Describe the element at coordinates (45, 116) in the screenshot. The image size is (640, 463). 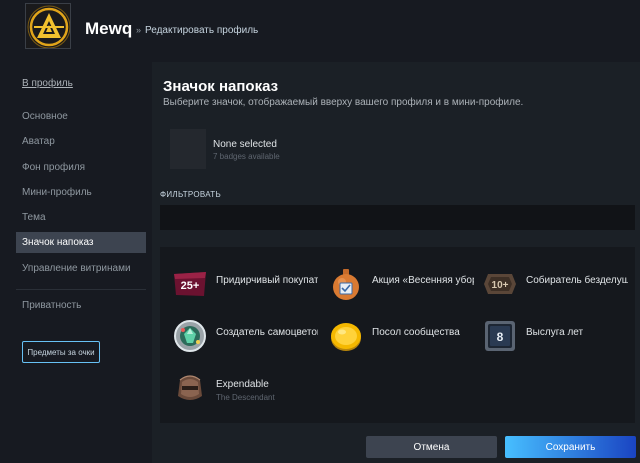
I see `sidebar-item-general: Основное` at that location.